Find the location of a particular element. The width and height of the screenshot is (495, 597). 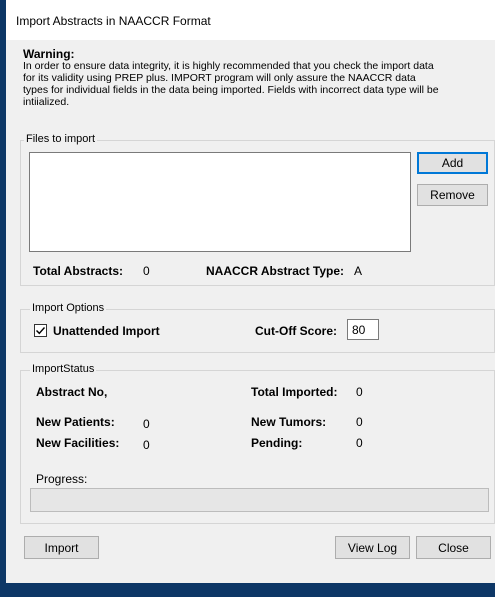

new-patients-label: New Patients: is located at coordinates (75, 422).